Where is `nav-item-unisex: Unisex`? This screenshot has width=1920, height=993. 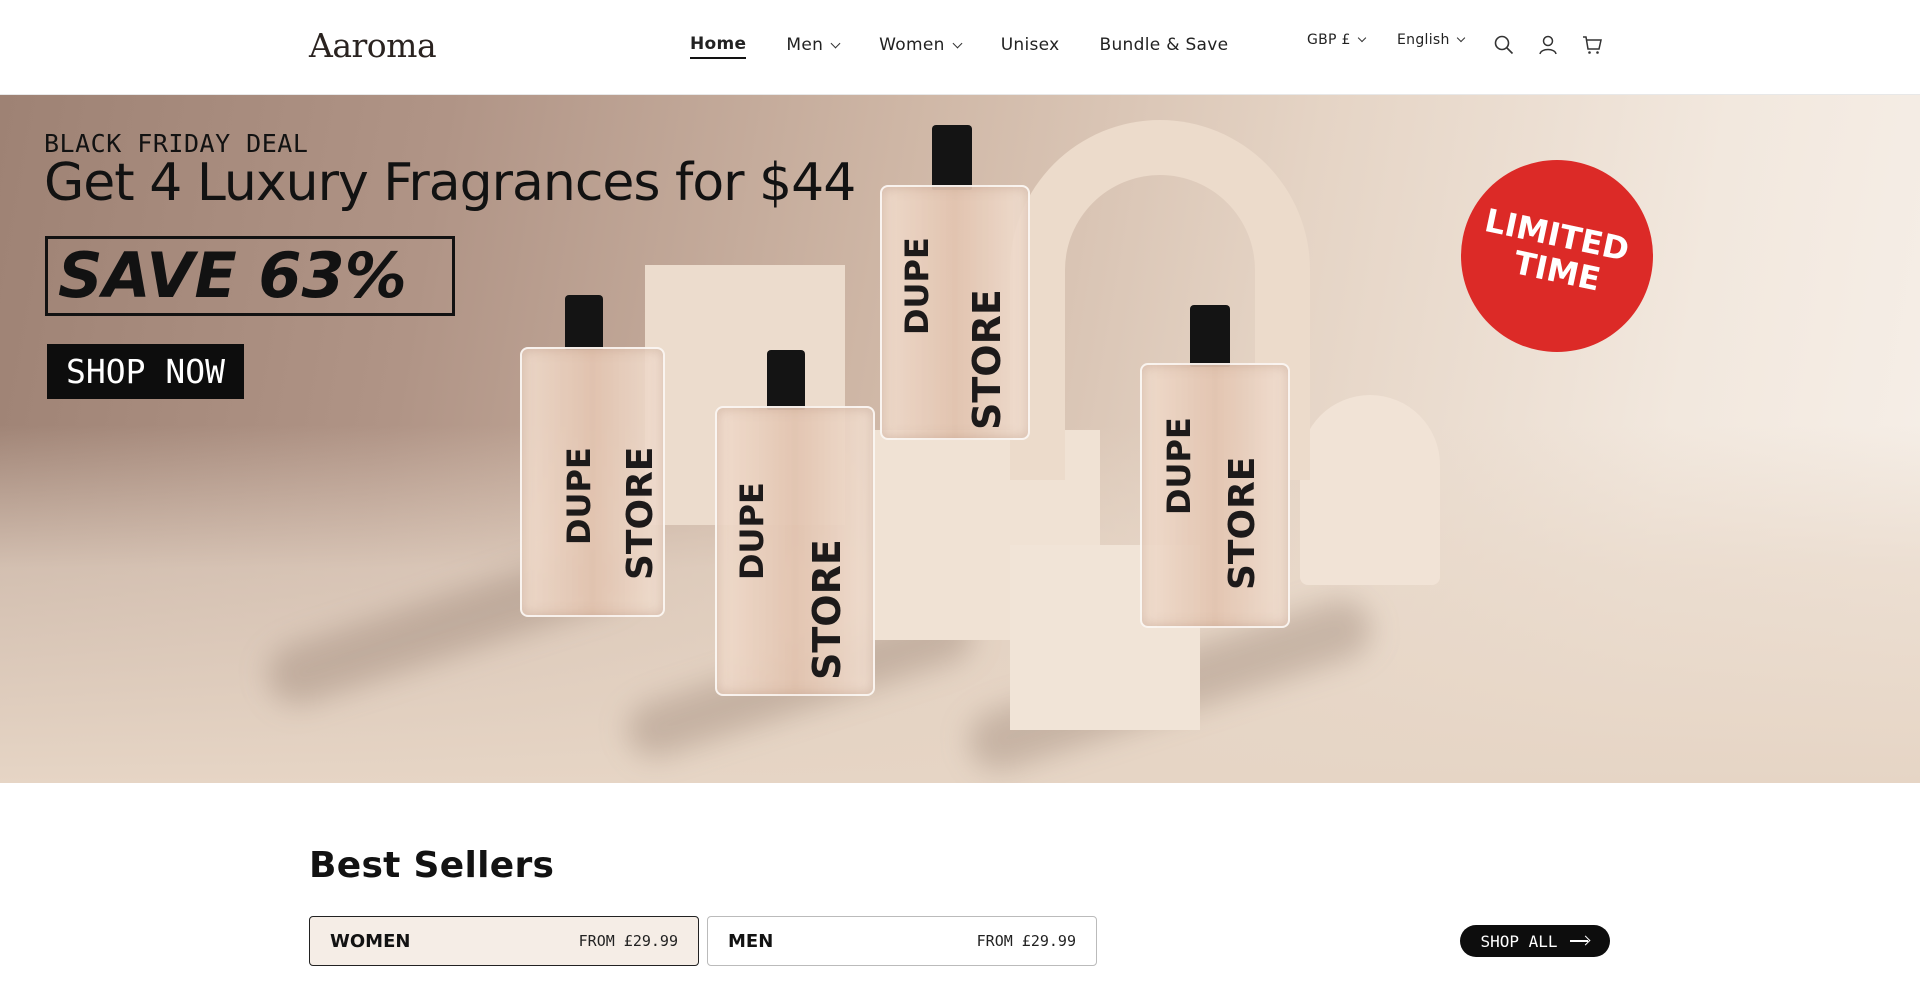
nav-item-unisex: Unisex is located at coordinates (1030, 45).